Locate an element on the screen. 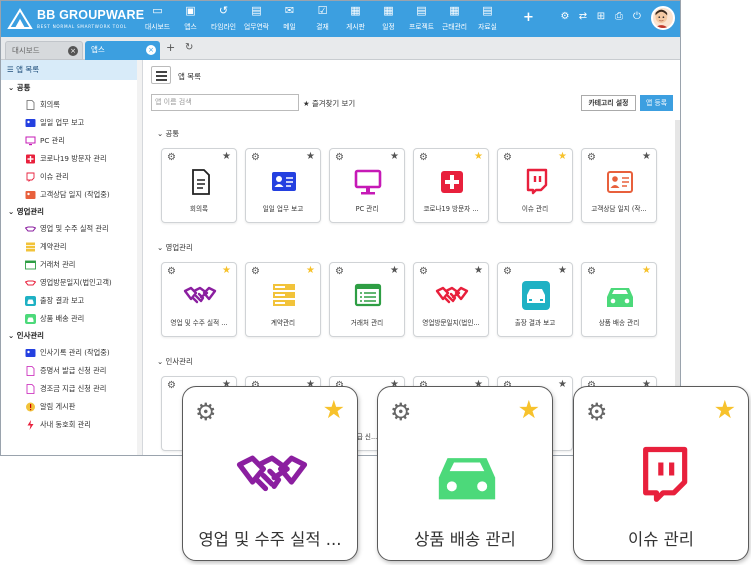 Image resolution: width=751 pixels, height=565 pixels. app-card: ⚙ ★ 출장 결과 보고 is located at coordinates (535, 299).